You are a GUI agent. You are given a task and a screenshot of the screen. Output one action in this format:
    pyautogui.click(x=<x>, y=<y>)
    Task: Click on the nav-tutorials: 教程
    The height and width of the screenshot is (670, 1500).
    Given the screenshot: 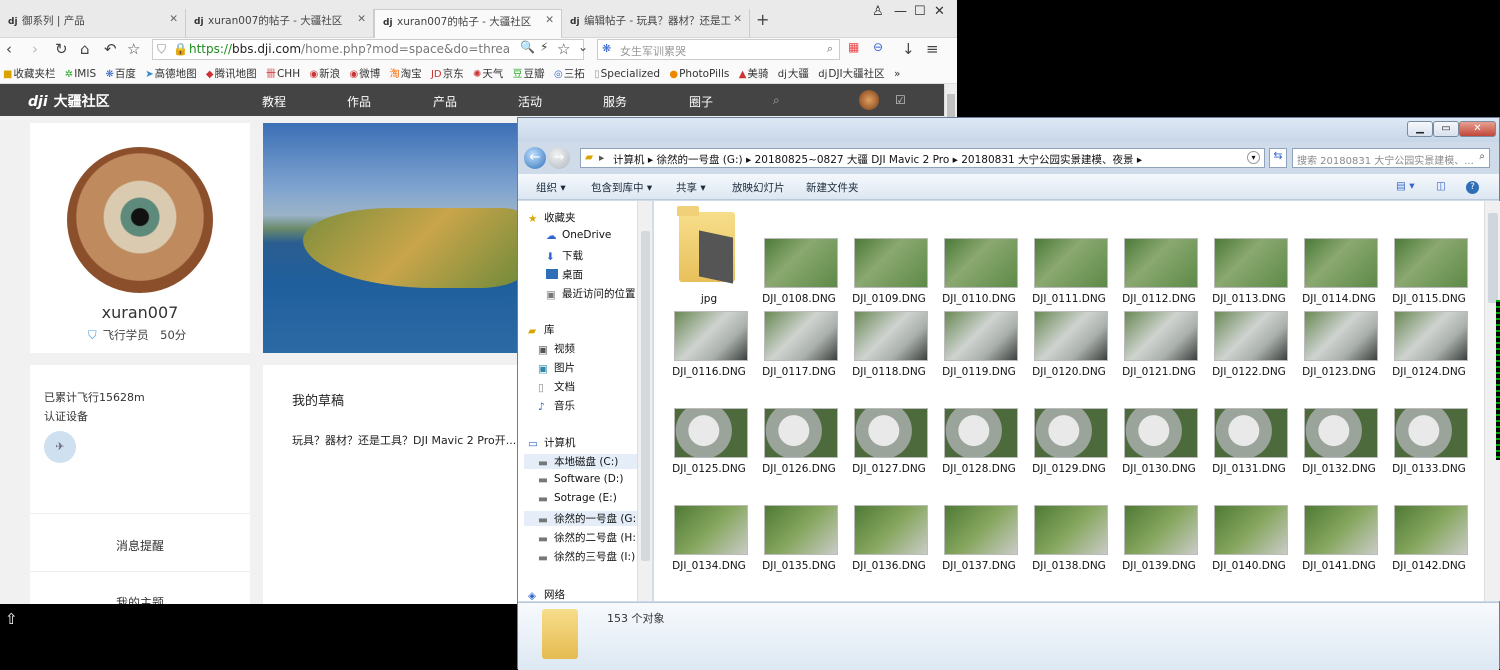 What is the action you would take?
    pyautogui.click(x=274, y=101)
    